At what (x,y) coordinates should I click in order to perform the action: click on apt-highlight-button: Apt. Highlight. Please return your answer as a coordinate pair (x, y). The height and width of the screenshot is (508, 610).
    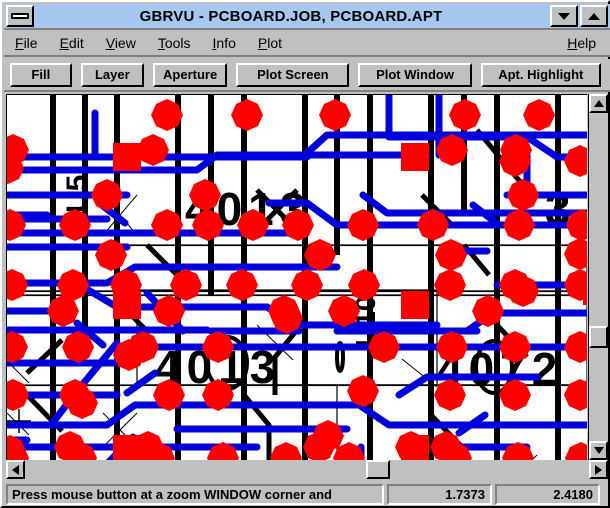
    Looking at the image, I should click on (540, 74).